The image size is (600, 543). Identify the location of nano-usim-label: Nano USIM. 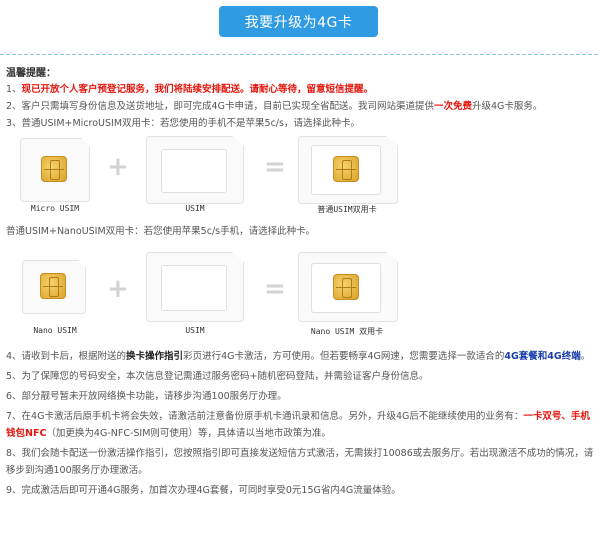
(55, 330).